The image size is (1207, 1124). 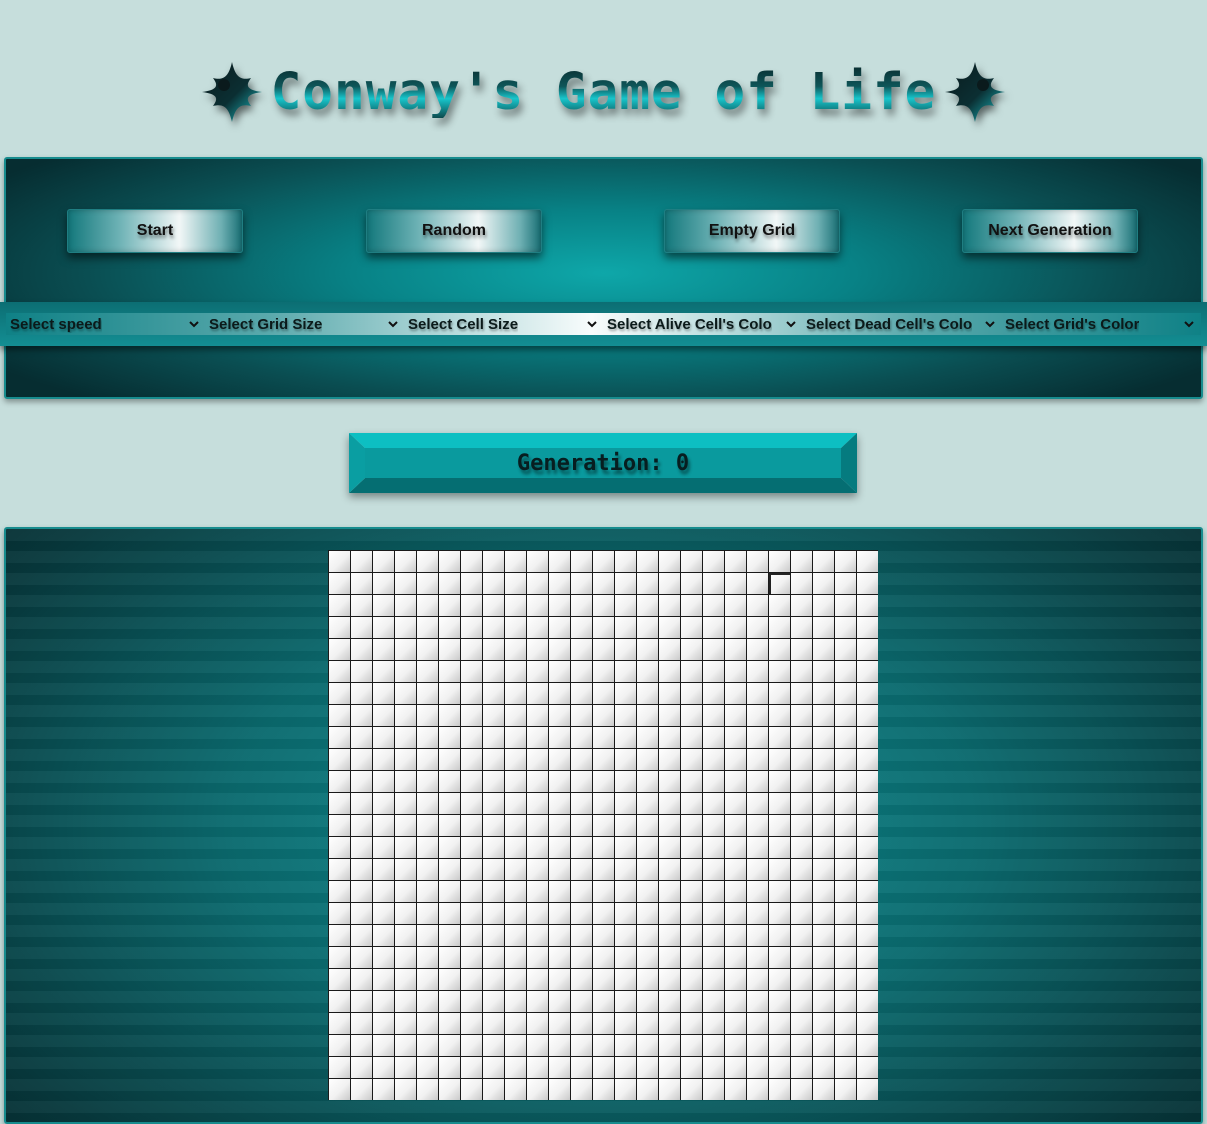 I want to click on speed-select: Select speed, so click(x=105, y=324).